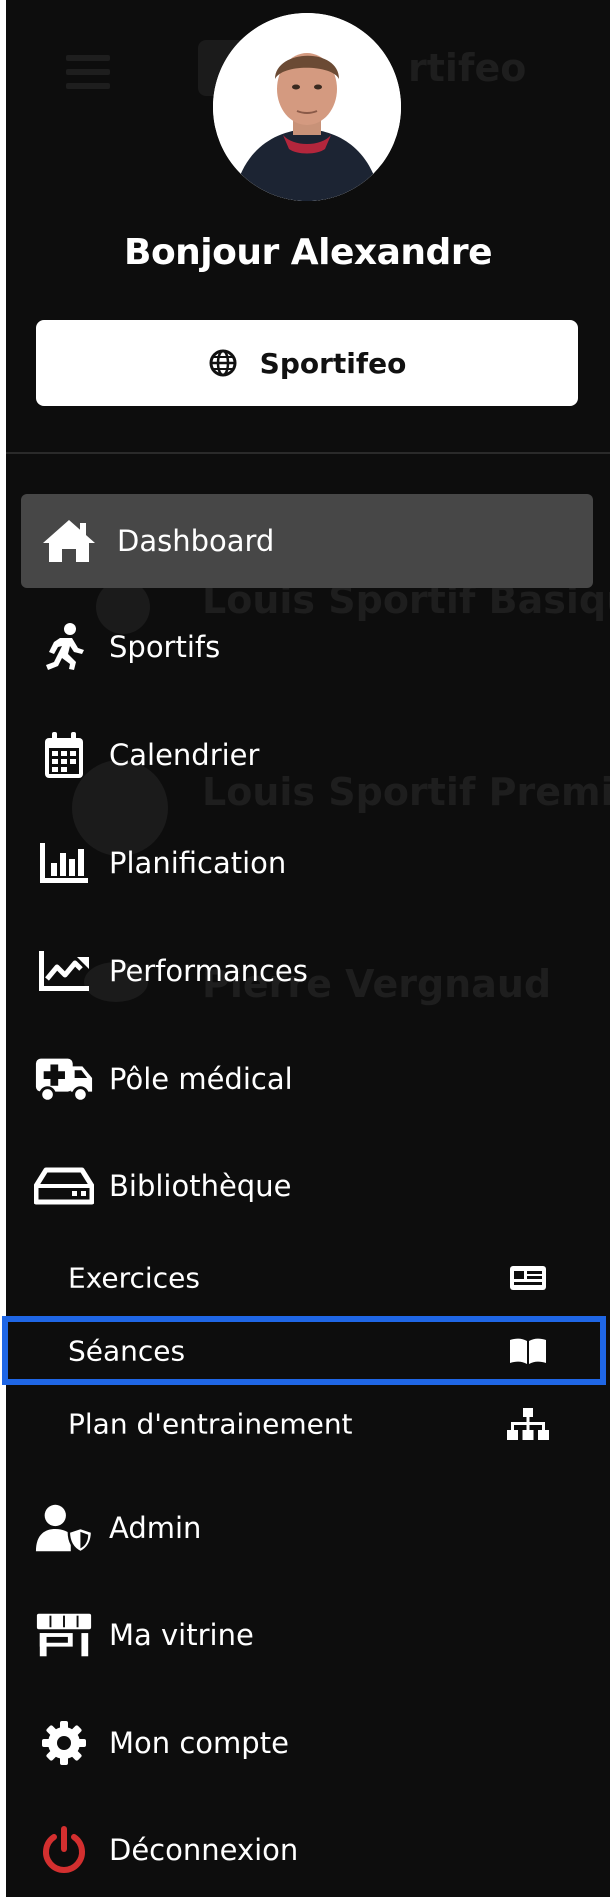 This screenshot has width=614, height=1897. What do you see at coordinates (200, 1186) in the screenshot?
I see `nav-item-label: Bibliothèque` at bounding box center [200, 1186].